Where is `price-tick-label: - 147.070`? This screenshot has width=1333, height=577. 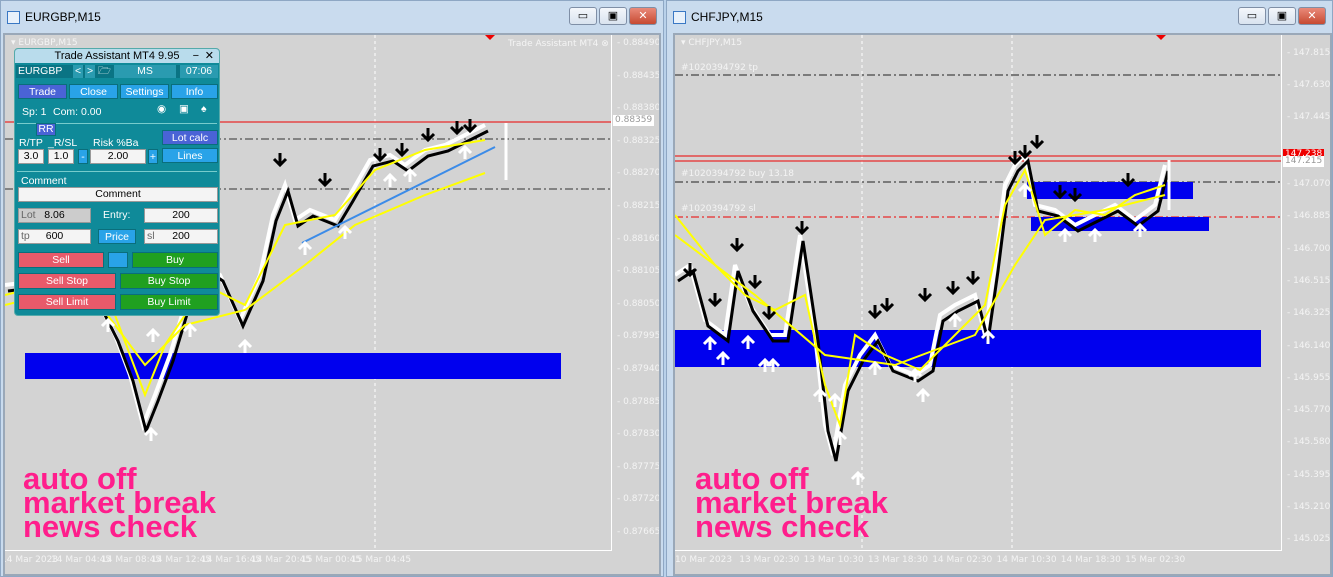 price-tick-label: - 147.070 is located at coordinates (1309, 184).